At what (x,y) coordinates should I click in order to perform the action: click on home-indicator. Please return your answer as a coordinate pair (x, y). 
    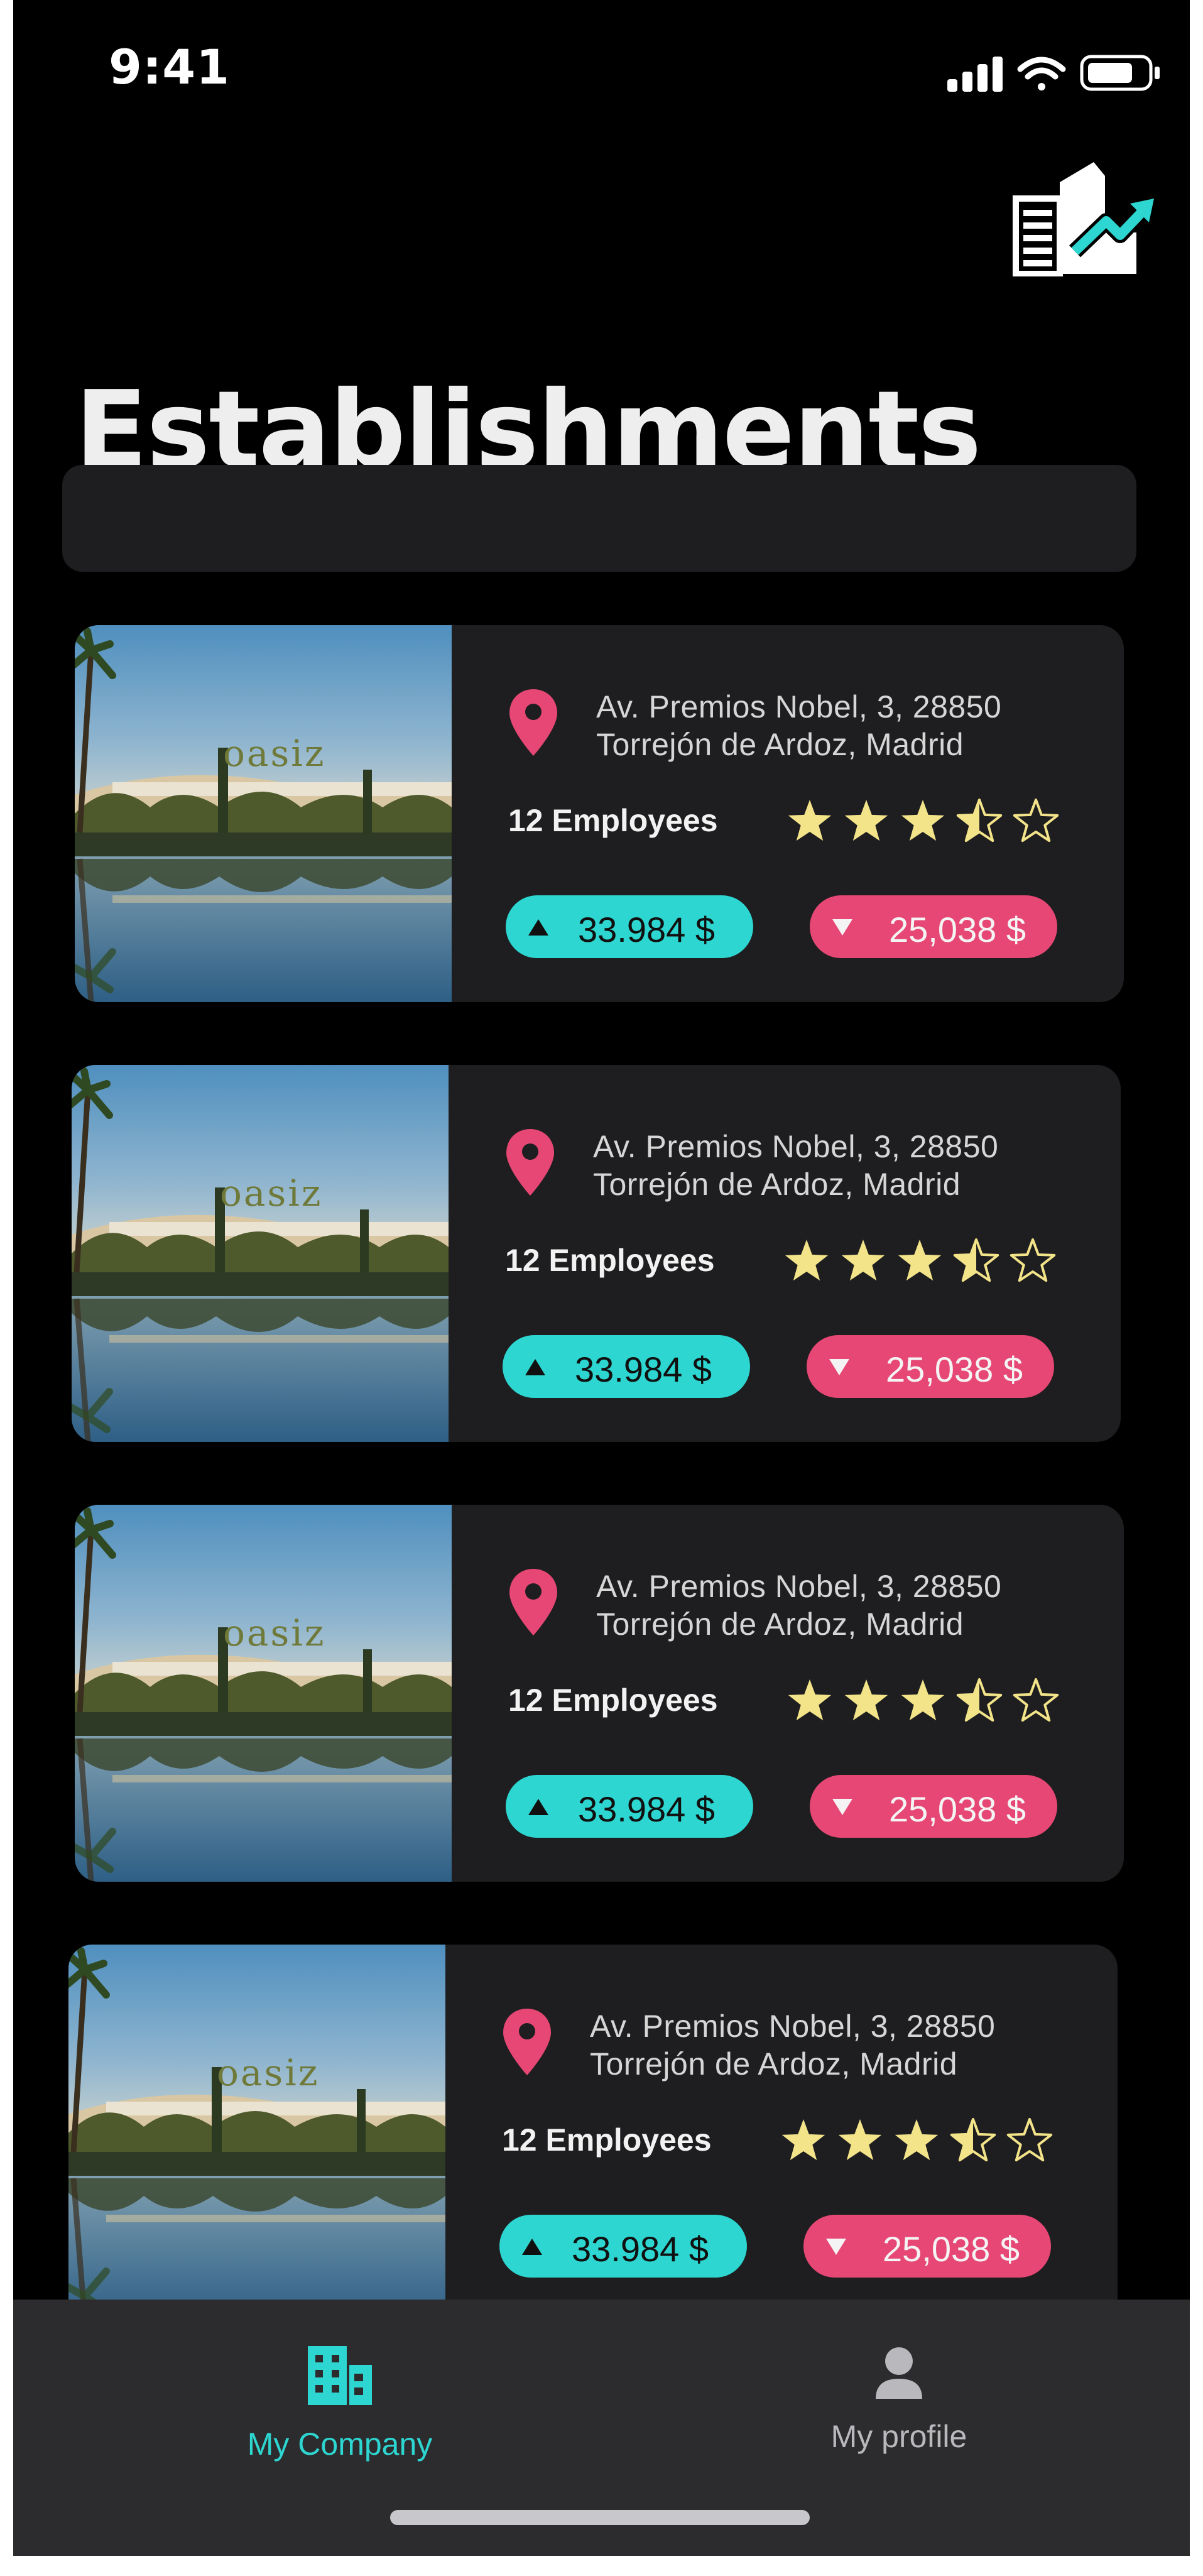
    Looking at the image, I should click on (600, 2517).